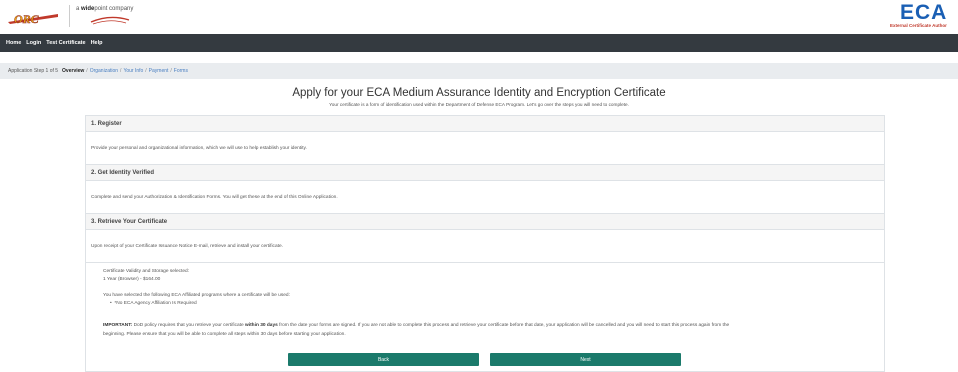 The width and height of the screenshot is (958, 372). What do you see at coordinates (110, 20) in the screenshot?
I see `widepoint-swoosh-icon` at bounding box center [110, 20].